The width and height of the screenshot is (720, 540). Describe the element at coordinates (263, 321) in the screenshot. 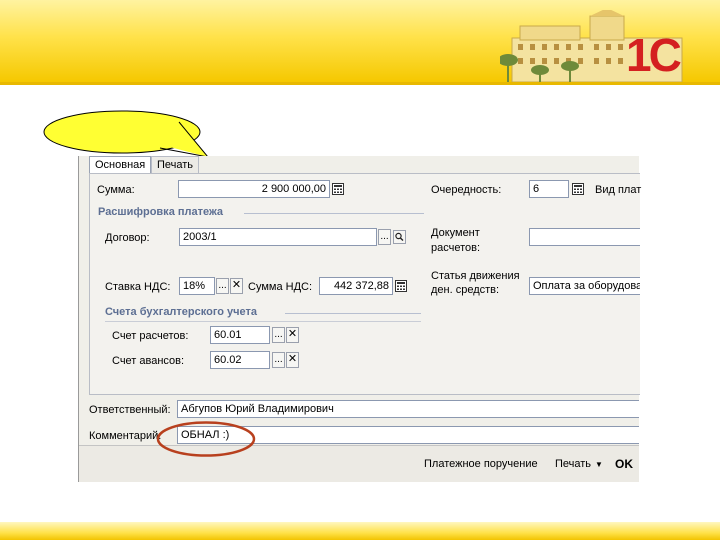

I see `section-underline` at that location.